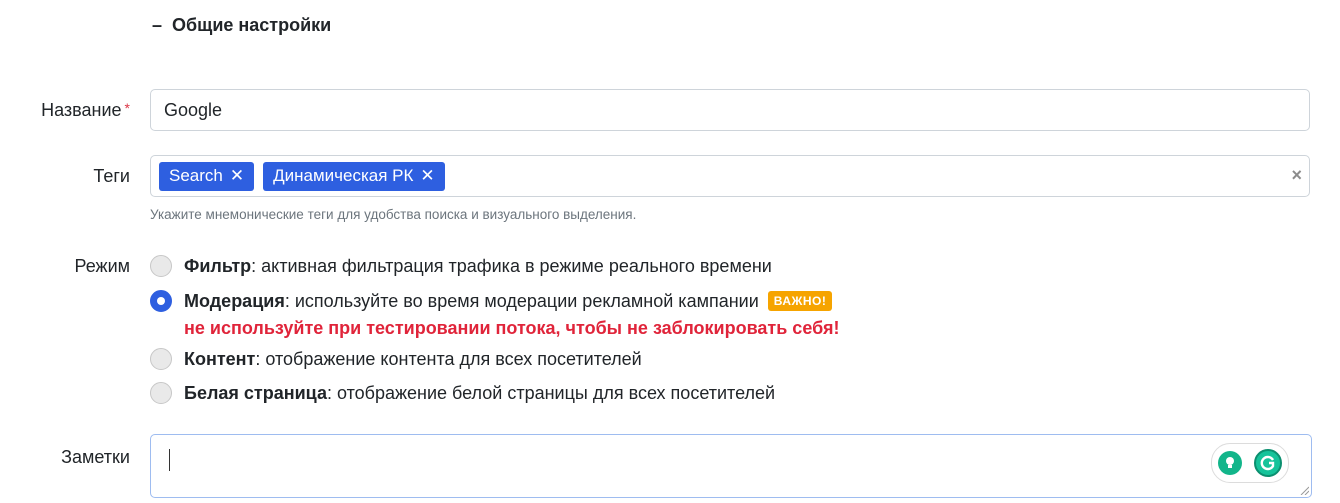 The width and height of the screenshot is (1340, 503). What do you see at coordinates (730, 176) in the screenshot?
I see `tags-input: Search ✕ Динамическая РК ✕ ×` at bounding box center [730, 176].